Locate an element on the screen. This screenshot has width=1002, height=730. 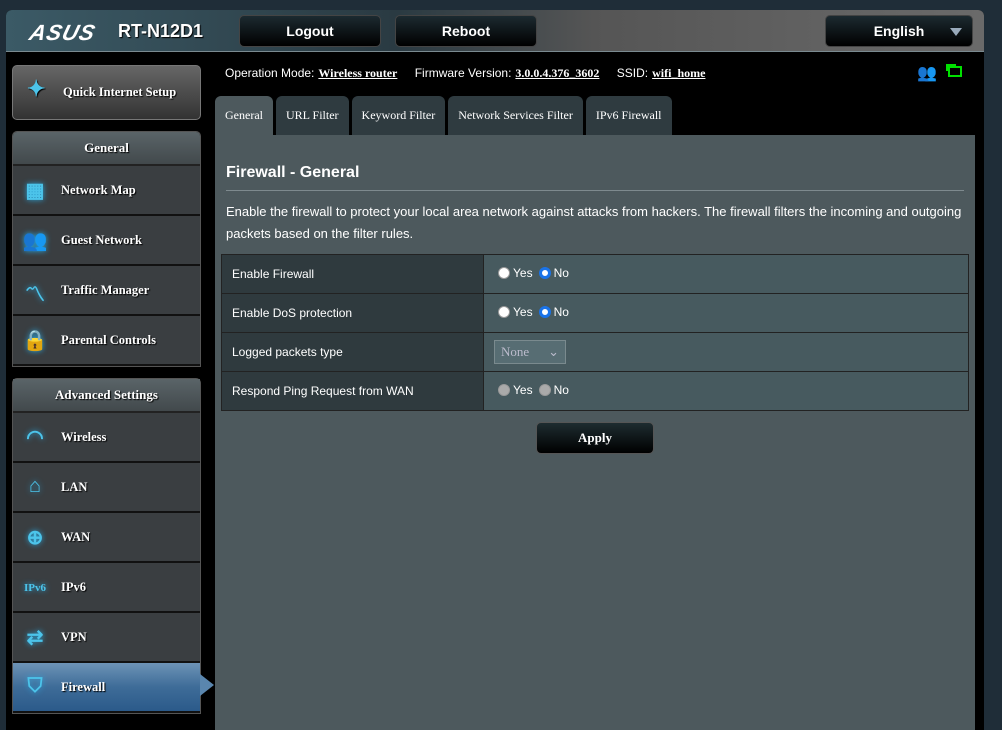
lock-icon: 🔒 is located at coordinates (35, 341).